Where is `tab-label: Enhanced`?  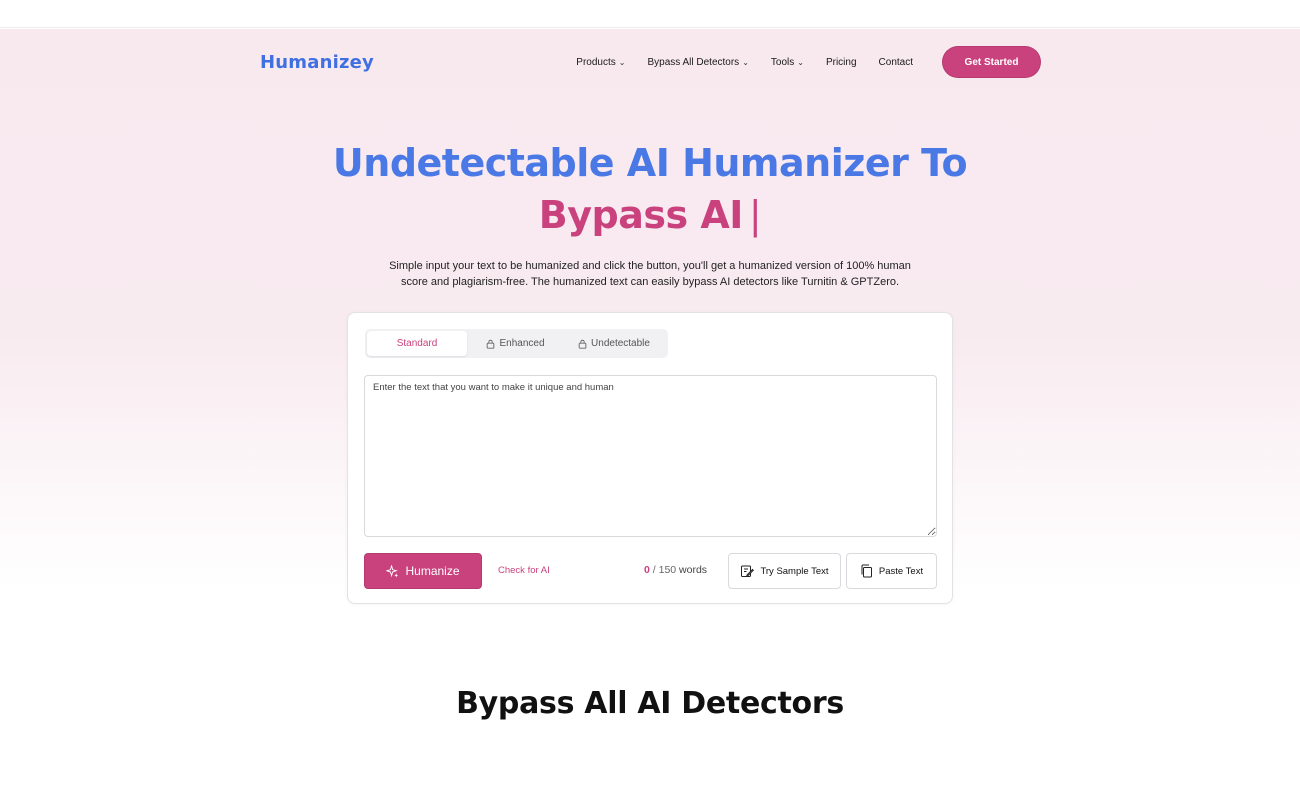 tab-label: Enhanced is located at coordinates (522, 343).